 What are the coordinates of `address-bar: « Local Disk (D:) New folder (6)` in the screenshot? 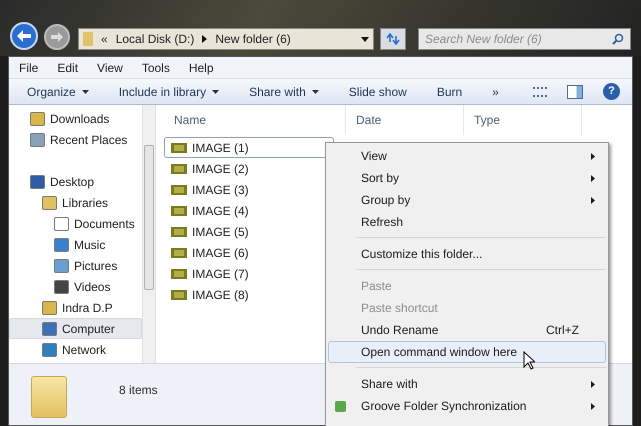 It's located at (226, 39).